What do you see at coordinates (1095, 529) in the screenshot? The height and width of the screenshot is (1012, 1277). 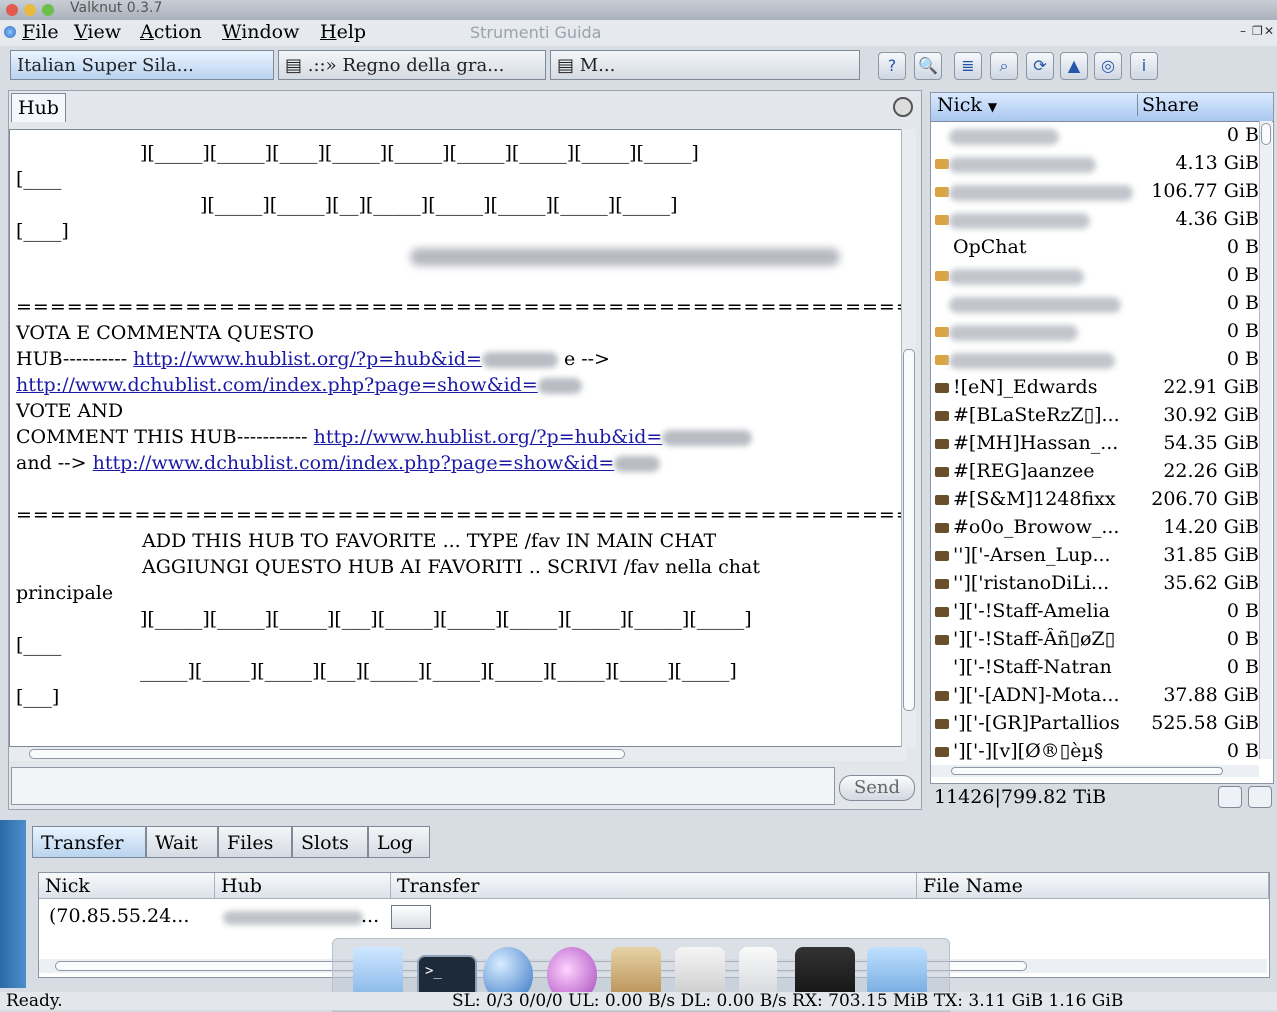 I see `user-row: #o0o_Browow_... 14.20 GiB` at bounding box center [1095, 529].